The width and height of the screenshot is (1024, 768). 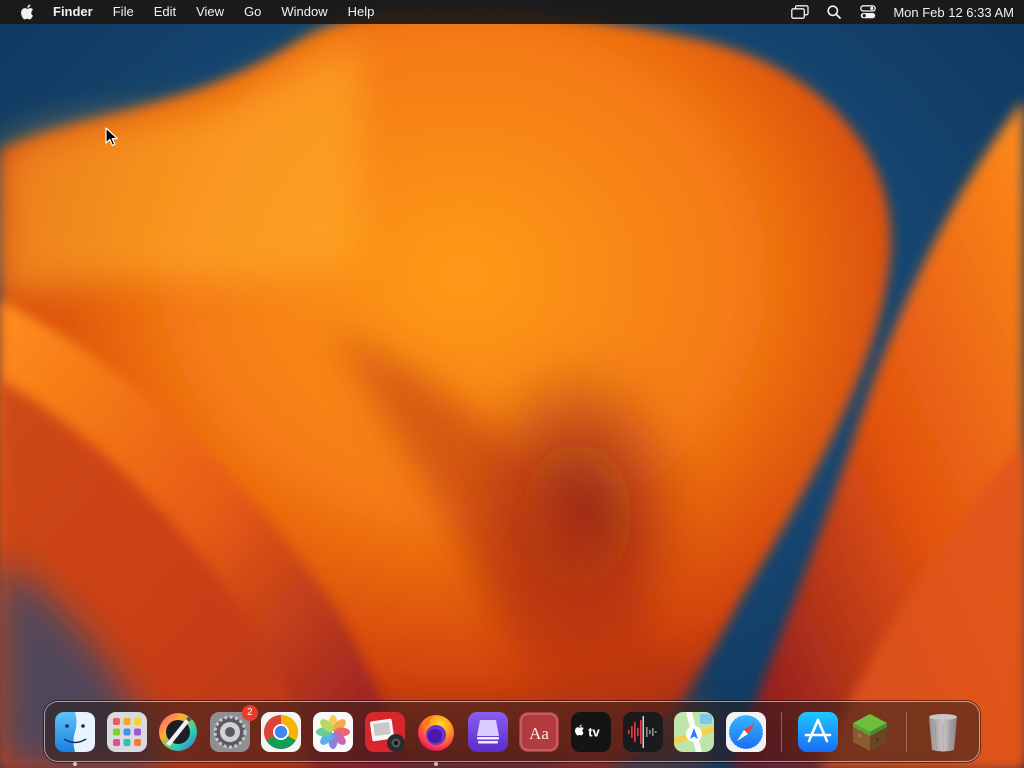 I want to click on dock-purple-app, so click(x=488, y=732).